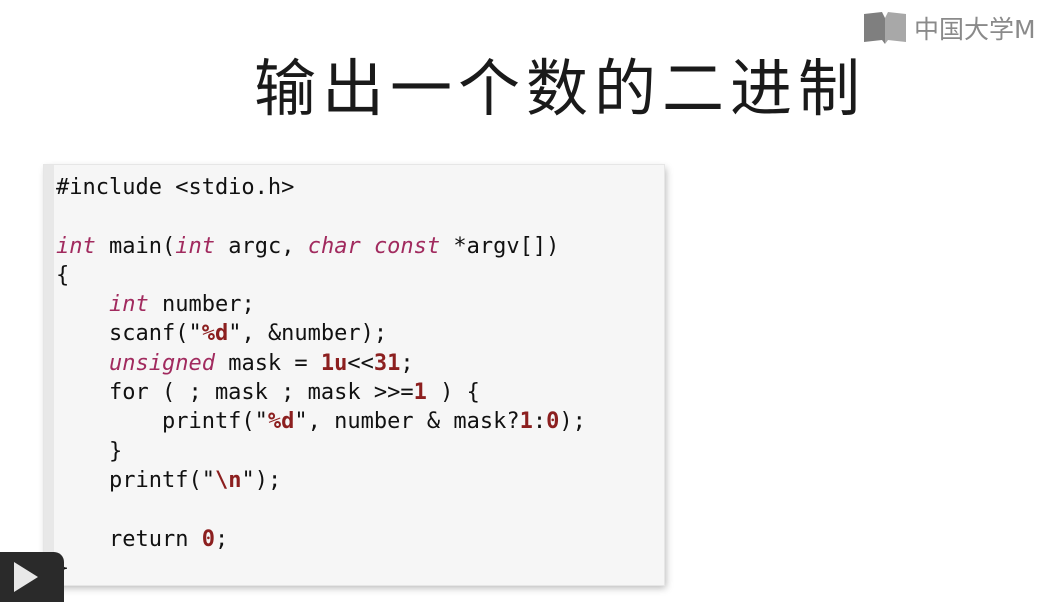 The width and height of the screenshot is (1038, 602). What do you see at coordinates (387, 363) in the screenshot?
I see `code-token: 31` at bounding box center [387, 363].